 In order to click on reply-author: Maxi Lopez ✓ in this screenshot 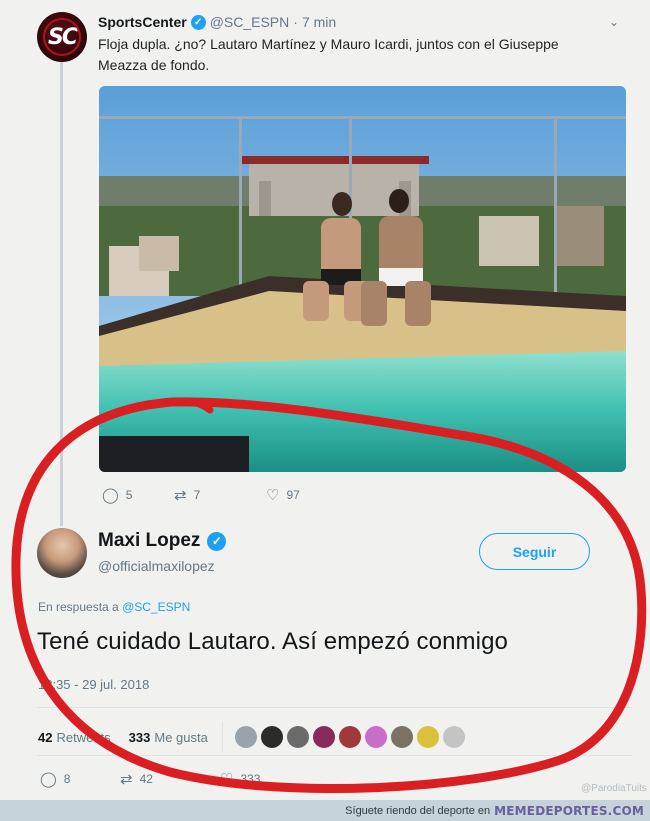, I will do `click(162, 541)`.